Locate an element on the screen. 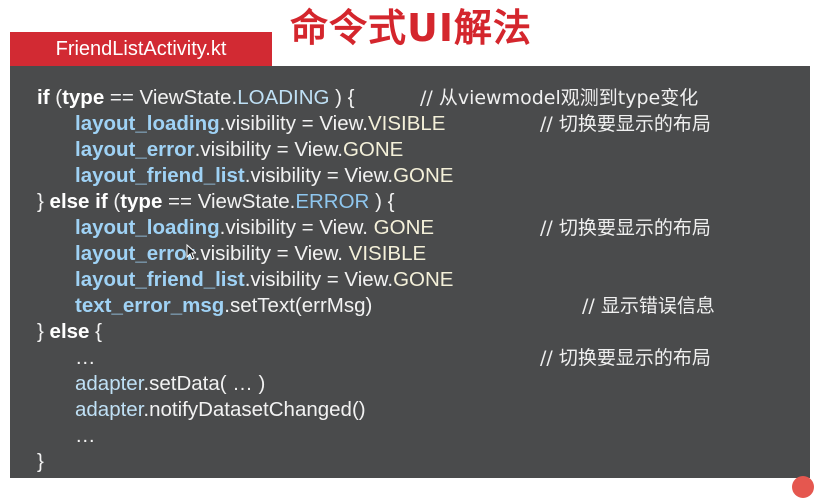 This screenshot has height=498, width=814. identifier: text_error_msg is located at coordinates (150, 305).